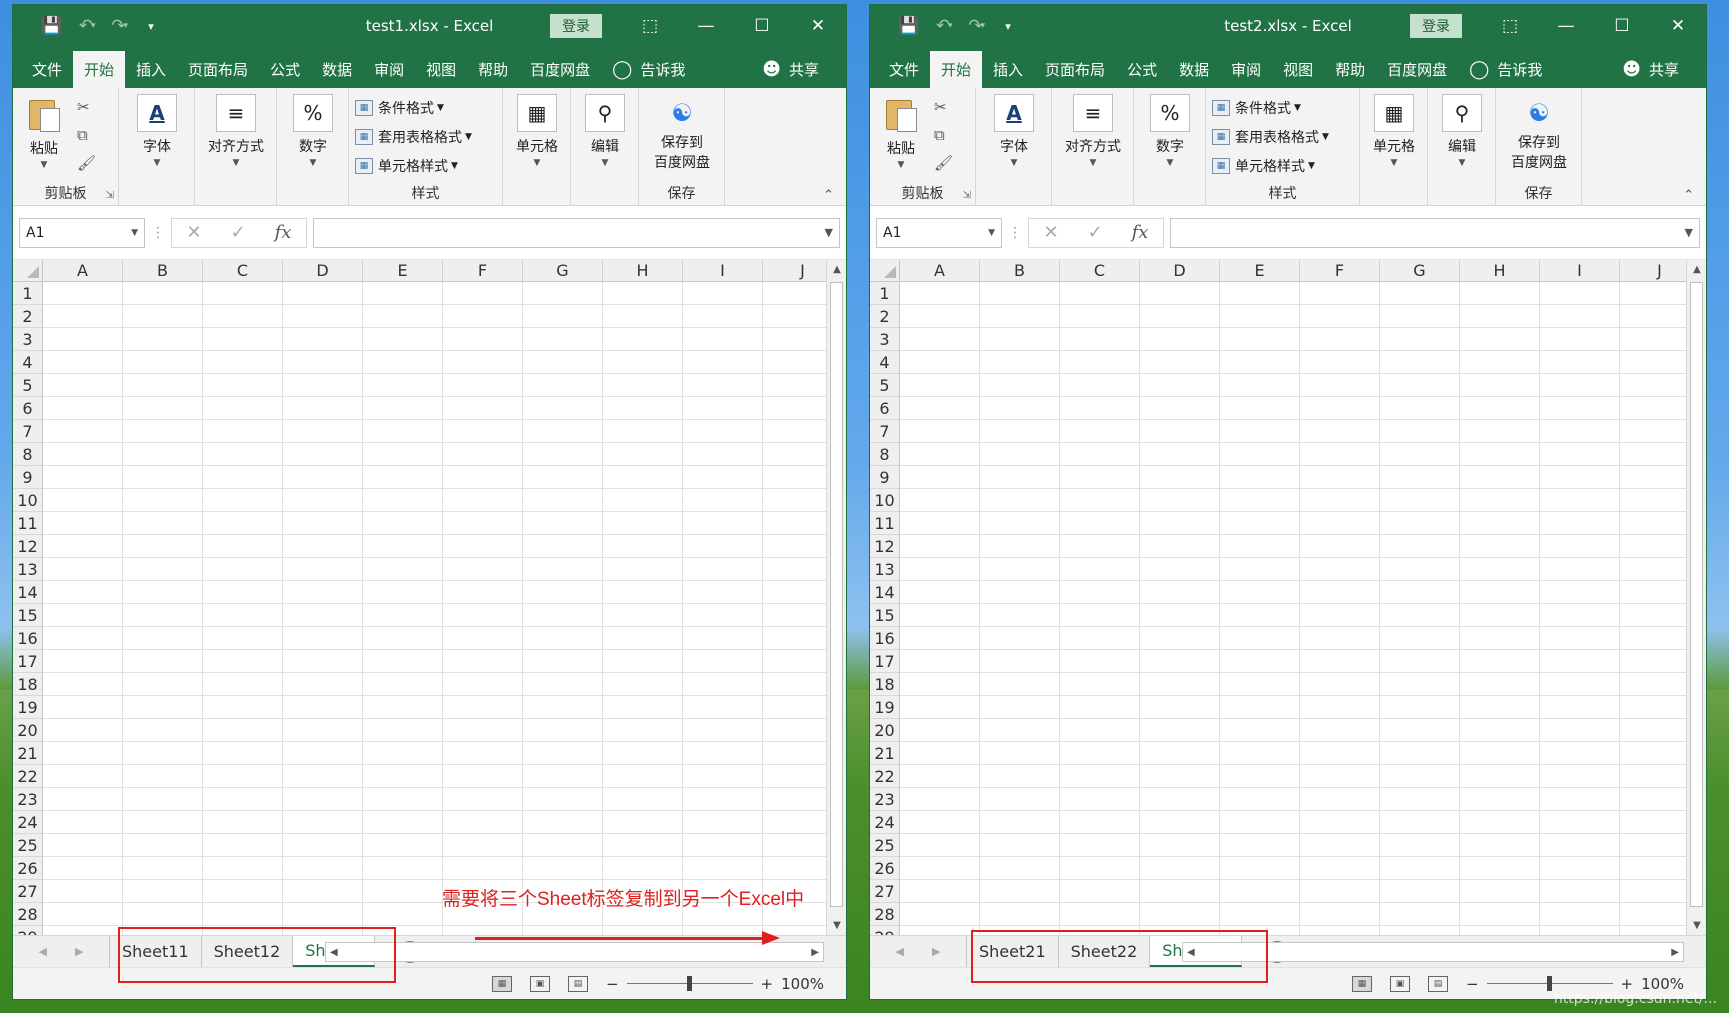 The height and width of the screenshot is (1013, 1729). I want to click on row-header: 22, so click(28, 776).